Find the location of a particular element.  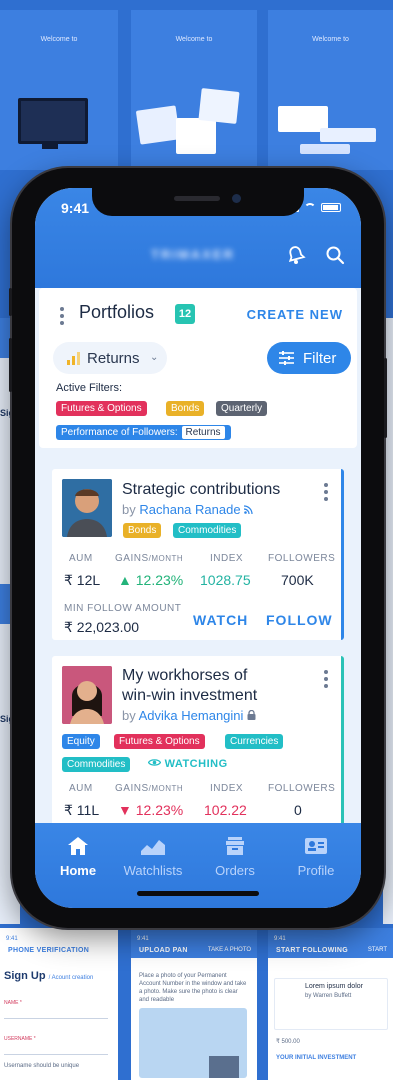

followers-filter-chip: Performance of Followers: Returns is located at coordinates (143, 432).